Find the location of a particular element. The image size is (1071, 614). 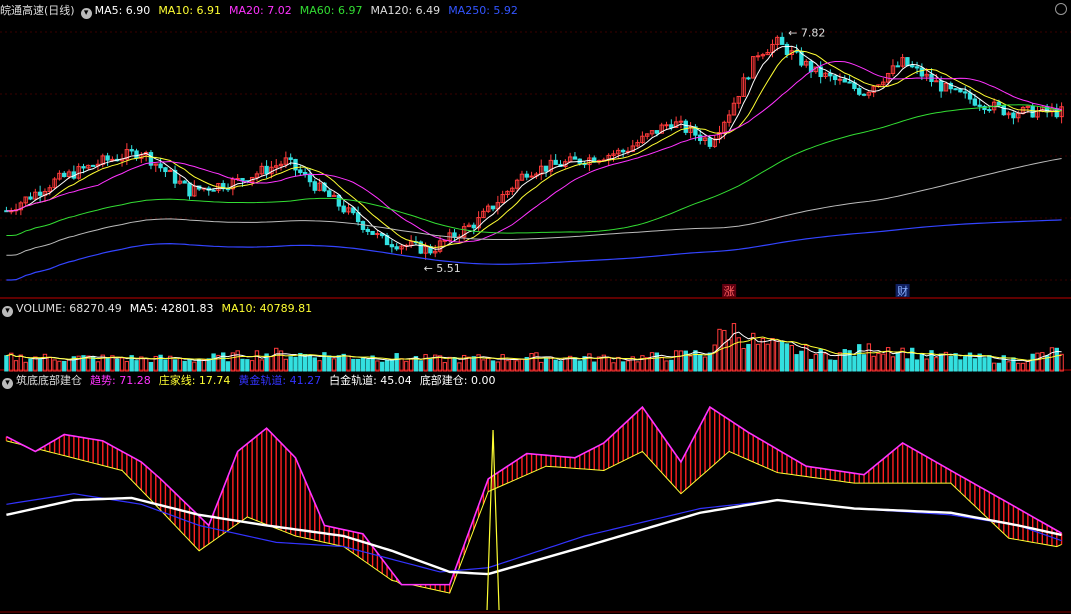

legend-item: 庄家线: 17.74 is located at coordinates (194, 380).